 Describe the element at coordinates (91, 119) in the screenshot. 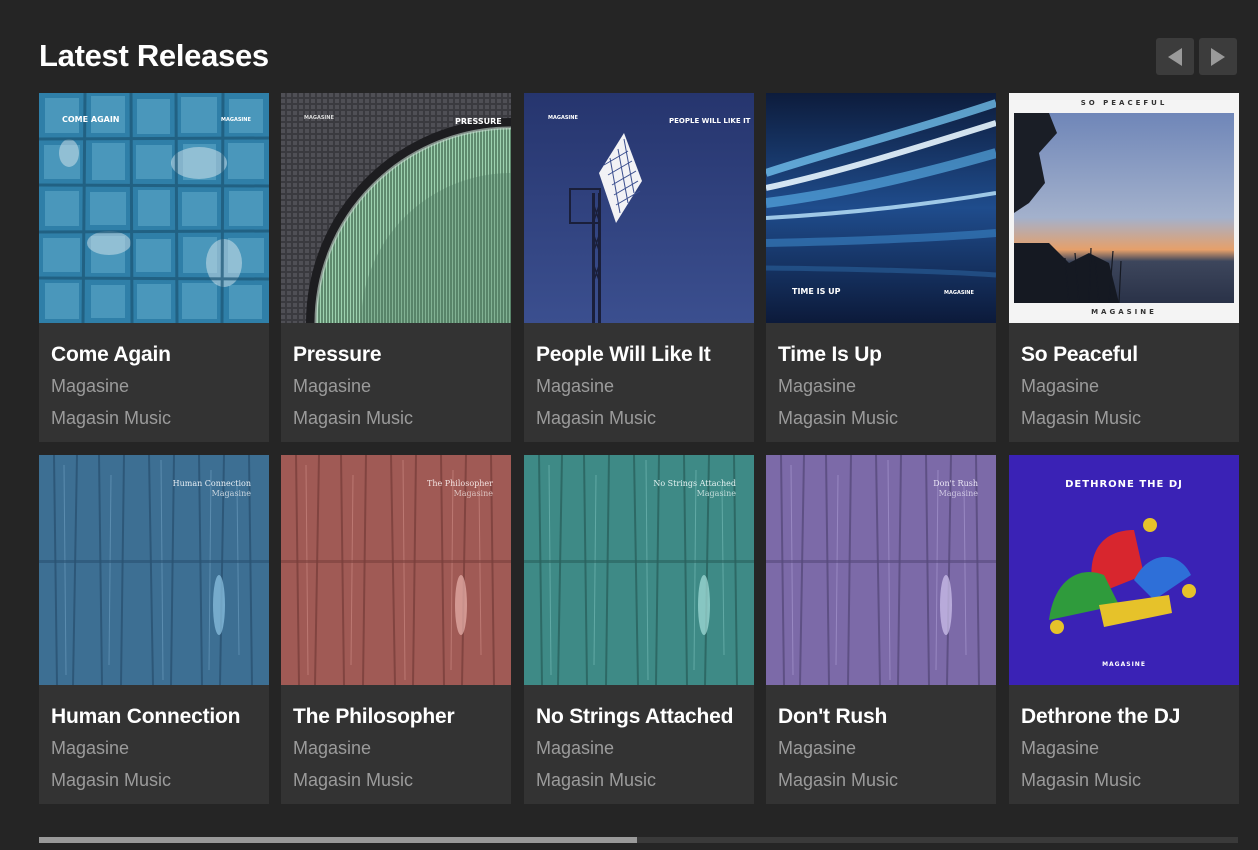

I see `cover-text: COME AGAIN` at that location.